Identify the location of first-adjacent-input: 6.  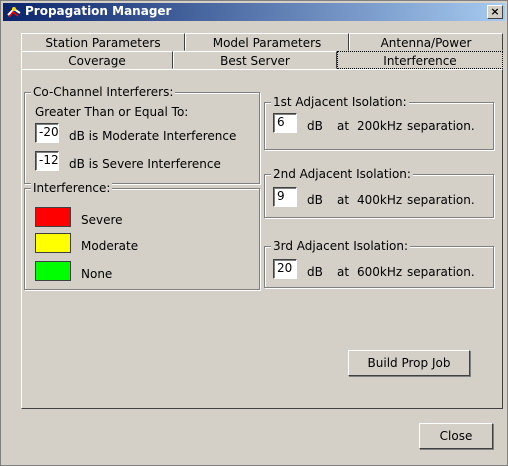
(285, 123).